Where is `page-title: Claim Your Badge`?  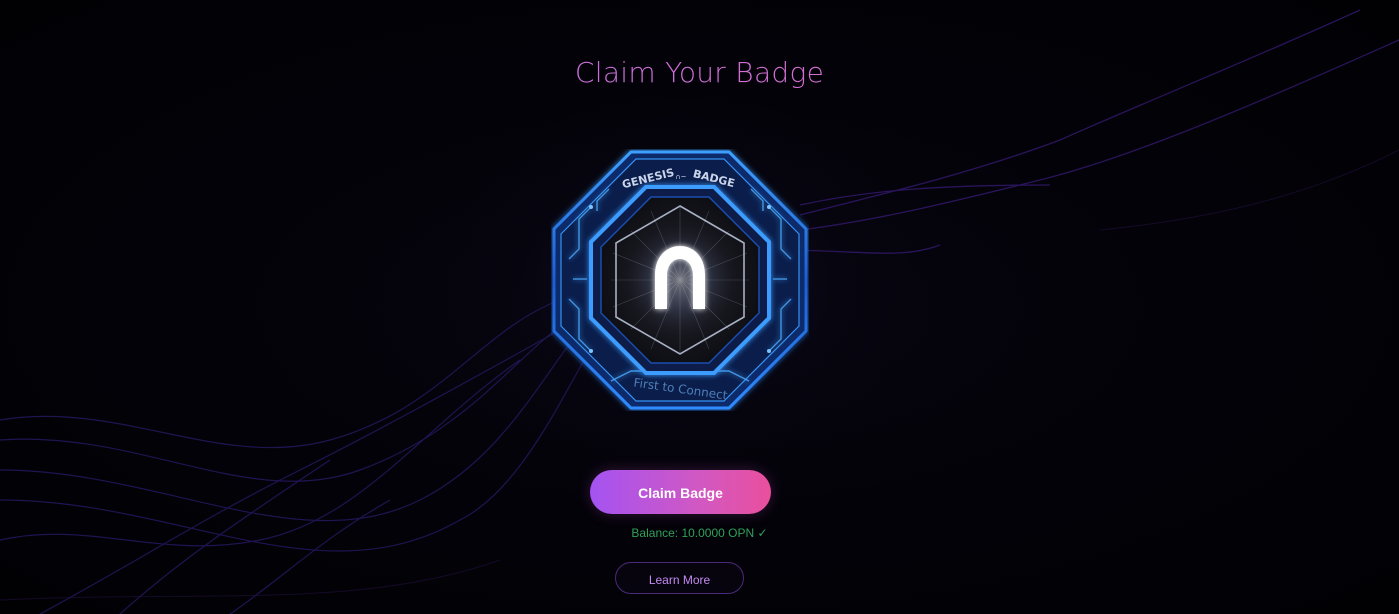 page-title: Claim Your Badge is located at coordinates (699, 72).